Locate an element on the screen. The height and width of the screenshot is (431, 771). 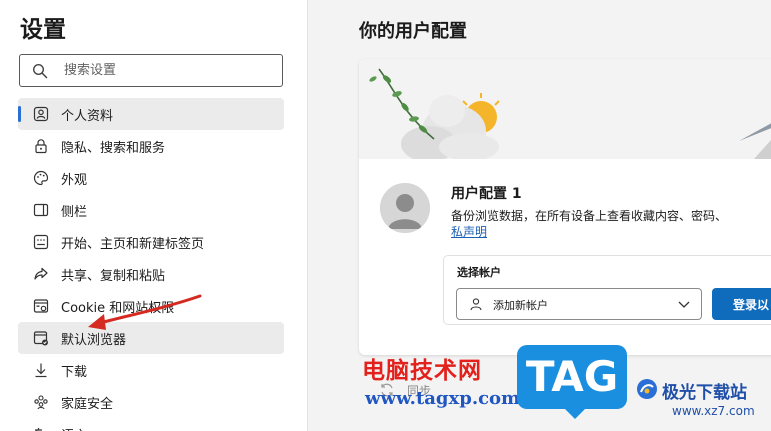
sidebar-item-label: 默认浏览器 is located at coordinates (94, 340).